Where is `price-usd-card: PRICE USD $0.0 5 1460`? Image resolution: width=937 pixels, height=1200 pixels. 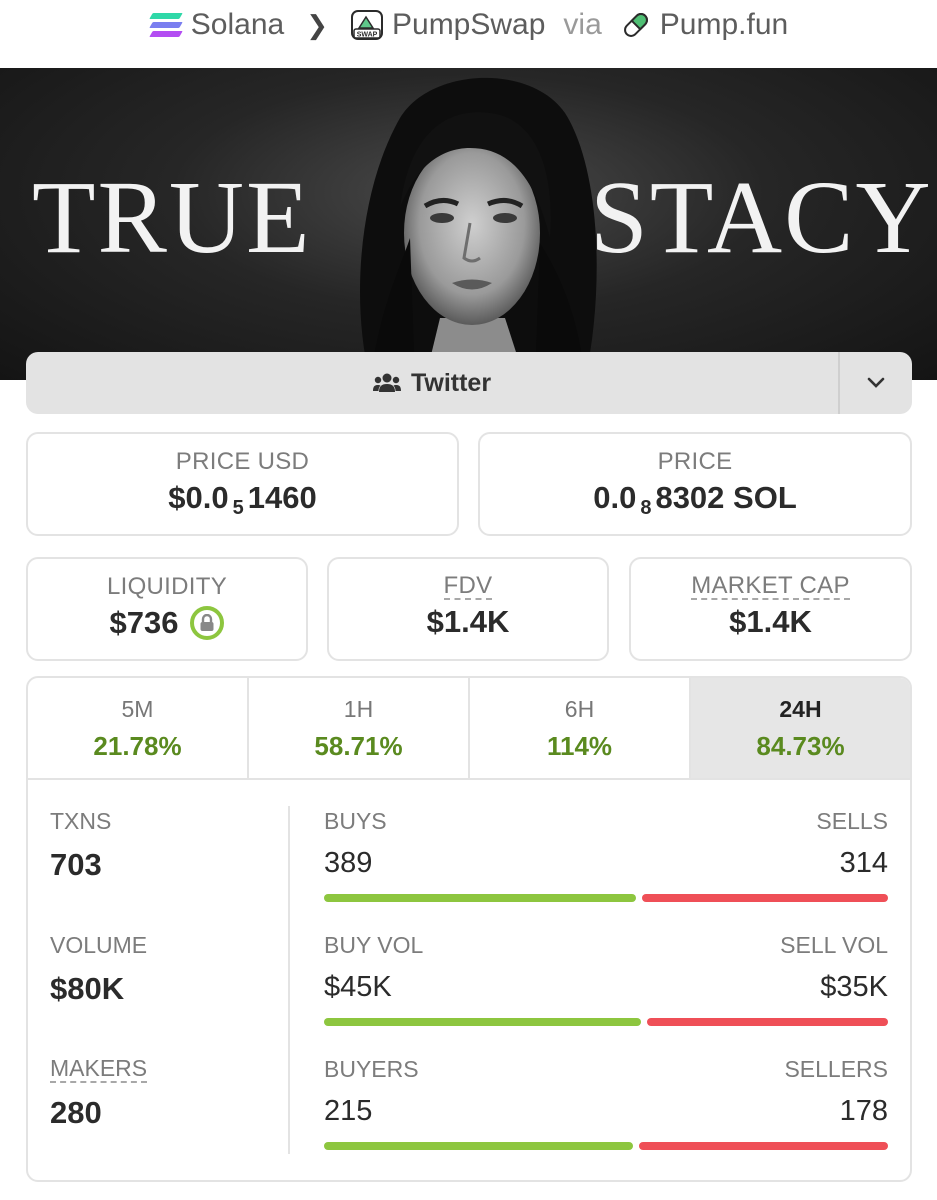
price-usd-card: PRICE USD $0.0 5 1460 is located at coordinates (242, 484).